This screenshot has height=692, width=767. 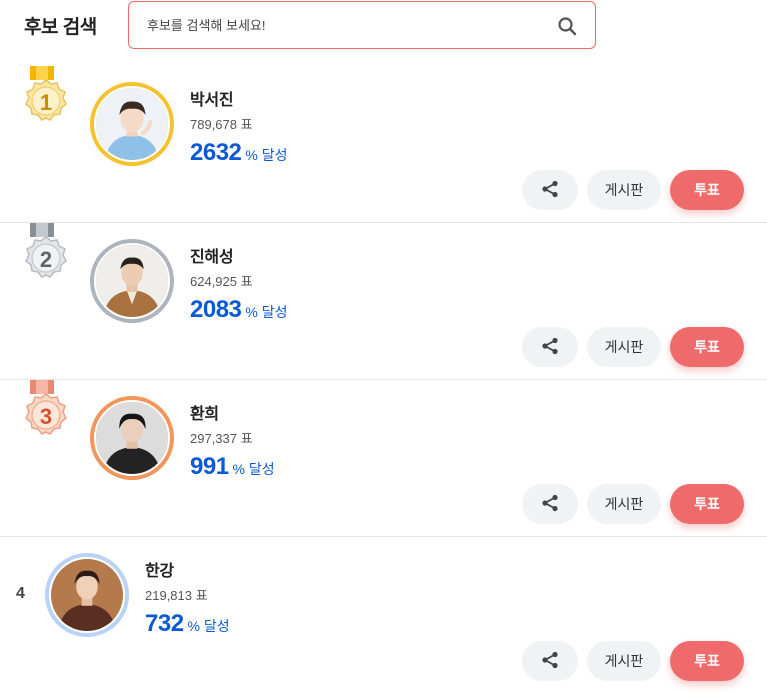 I want to click on achievement-percent: 991, so click(x=209, y=466).